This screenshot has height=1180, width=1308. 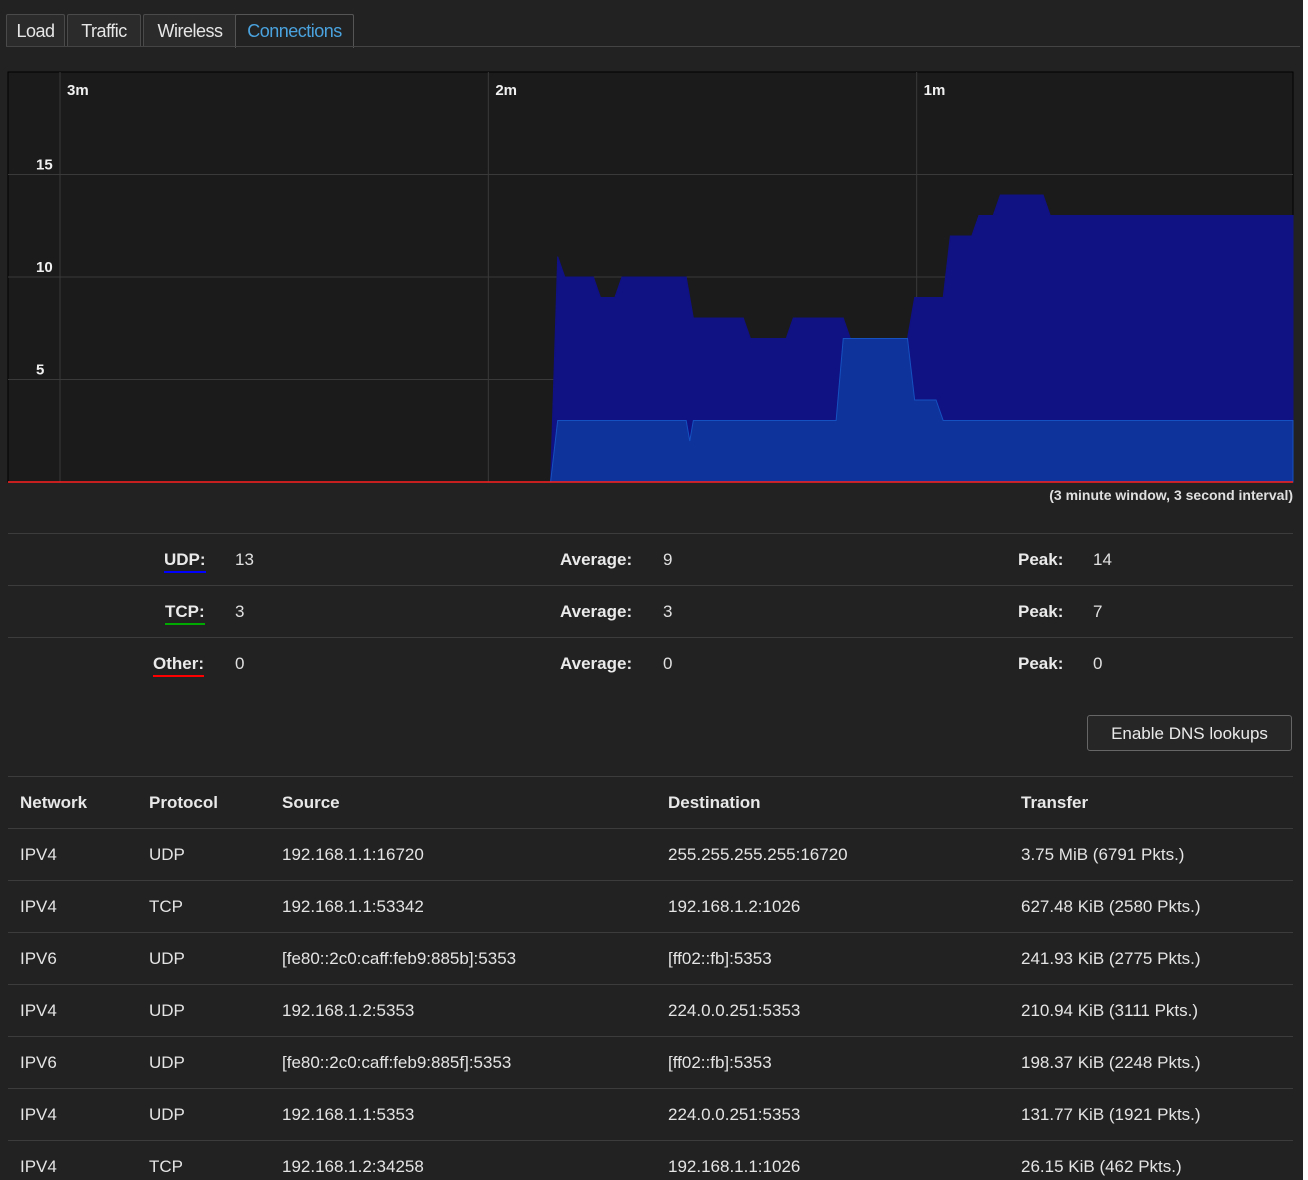 What do you see at coordinates (1041, 611) in the screenshot?
I see `tcp-peak-label: Peak:` at bounding box center [1041, 611].